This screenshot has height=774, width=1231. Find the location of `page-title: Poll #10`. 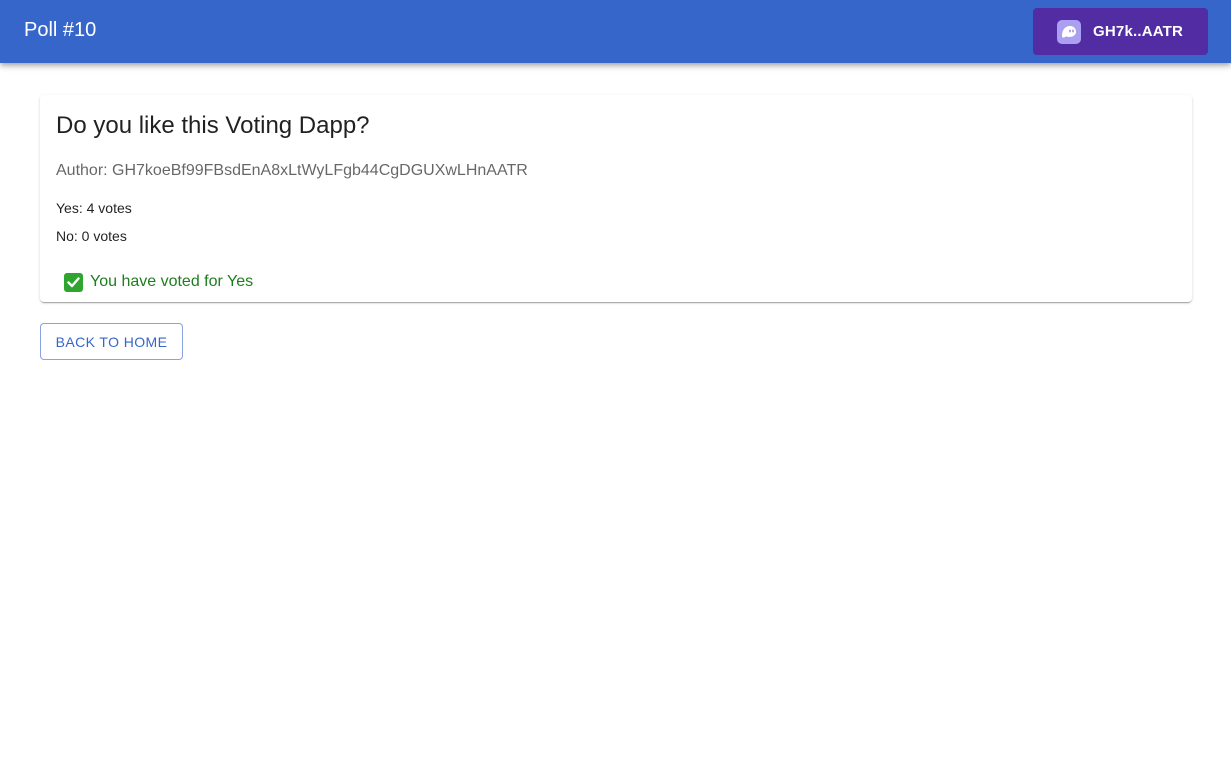

page-title: Poll #10 is located at coordinates (60, 30).